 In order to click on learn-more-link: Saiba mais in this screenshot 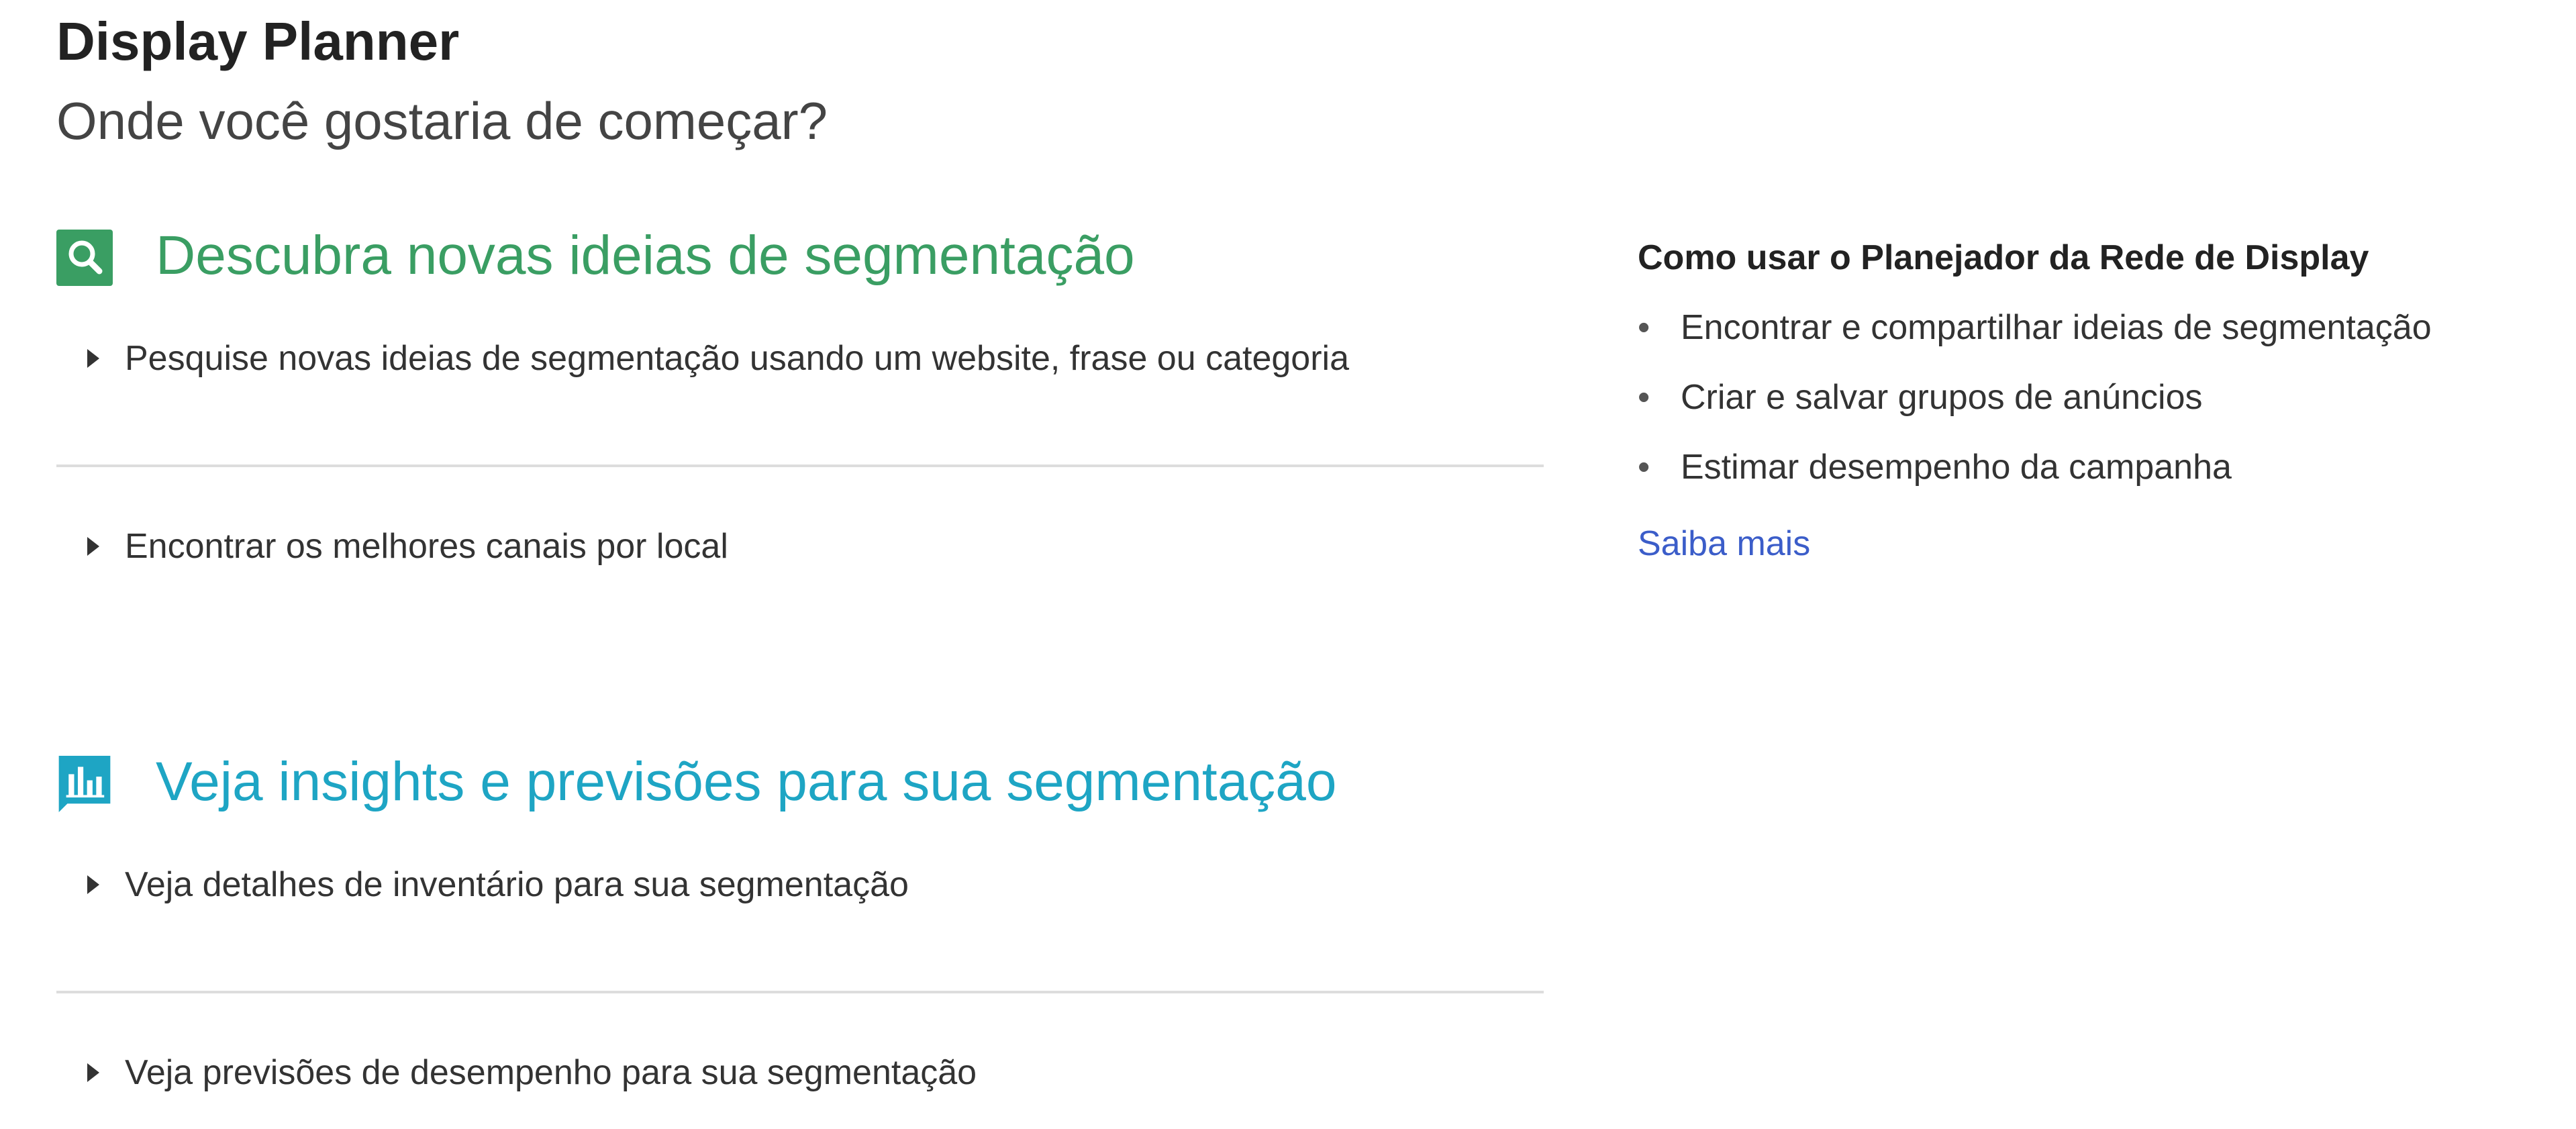, I will do `click(1724, 543)`.